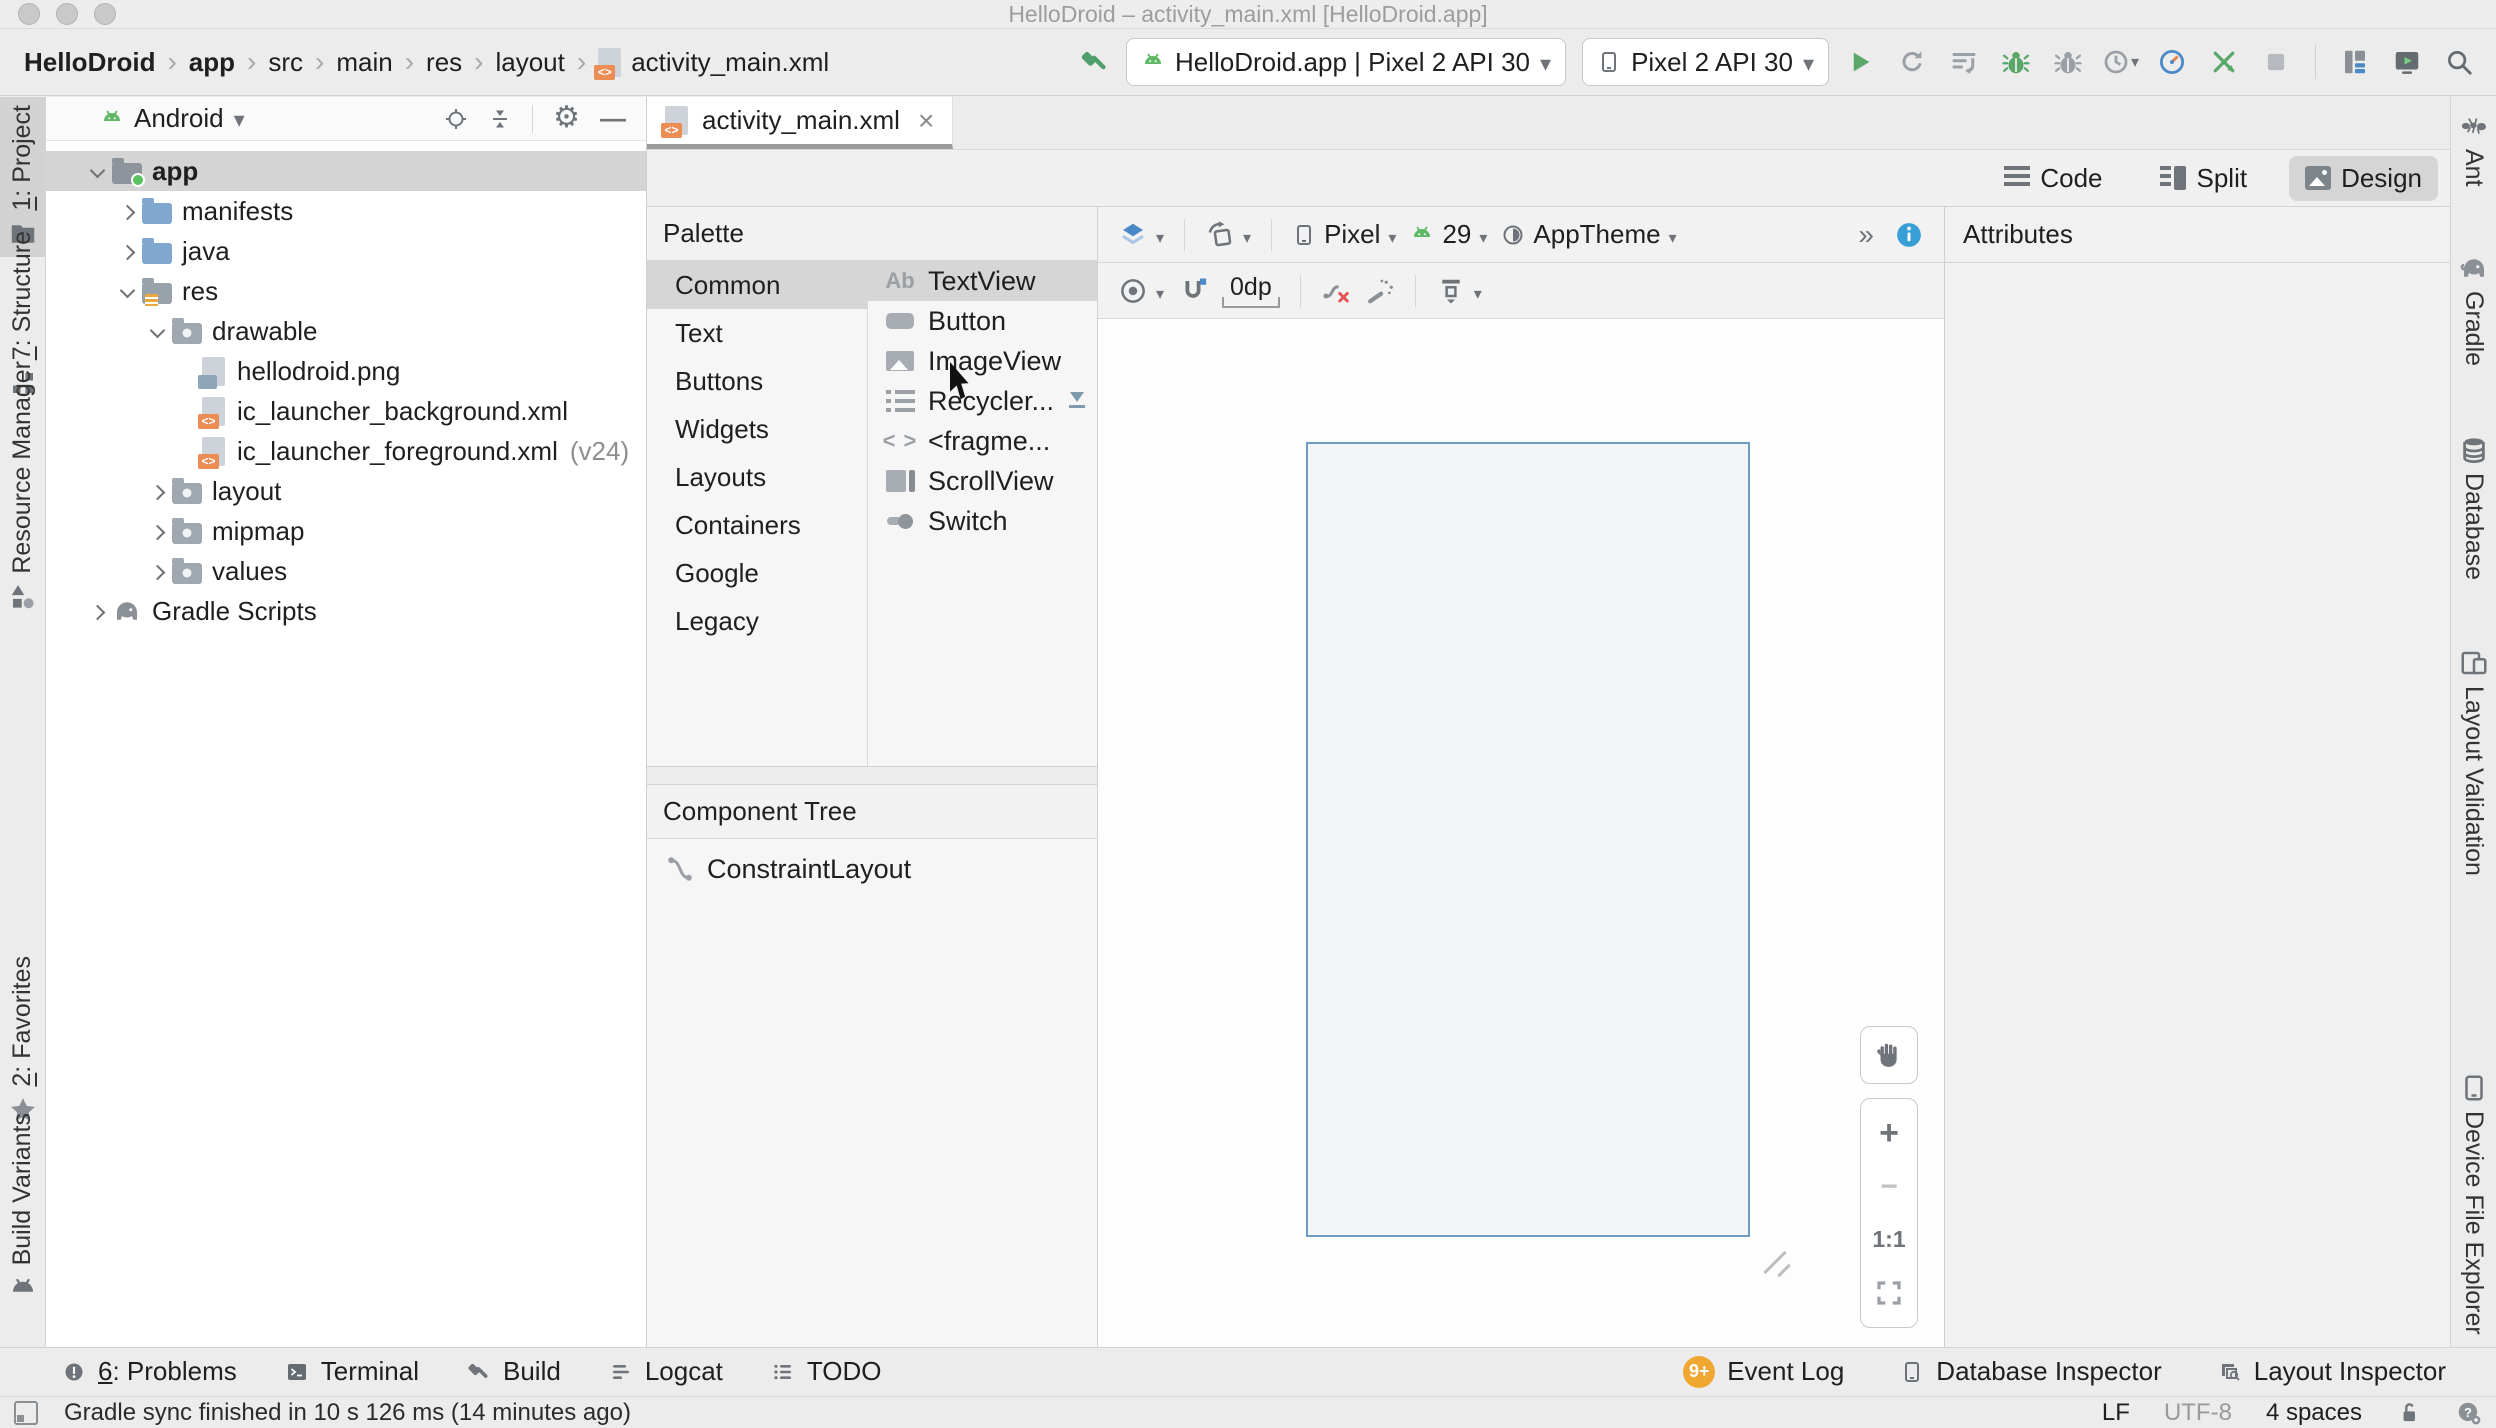 This screenshot has height=1428, width=2496. I want to click on indent-indicator: 4 spaces, so click(2314, 1413).